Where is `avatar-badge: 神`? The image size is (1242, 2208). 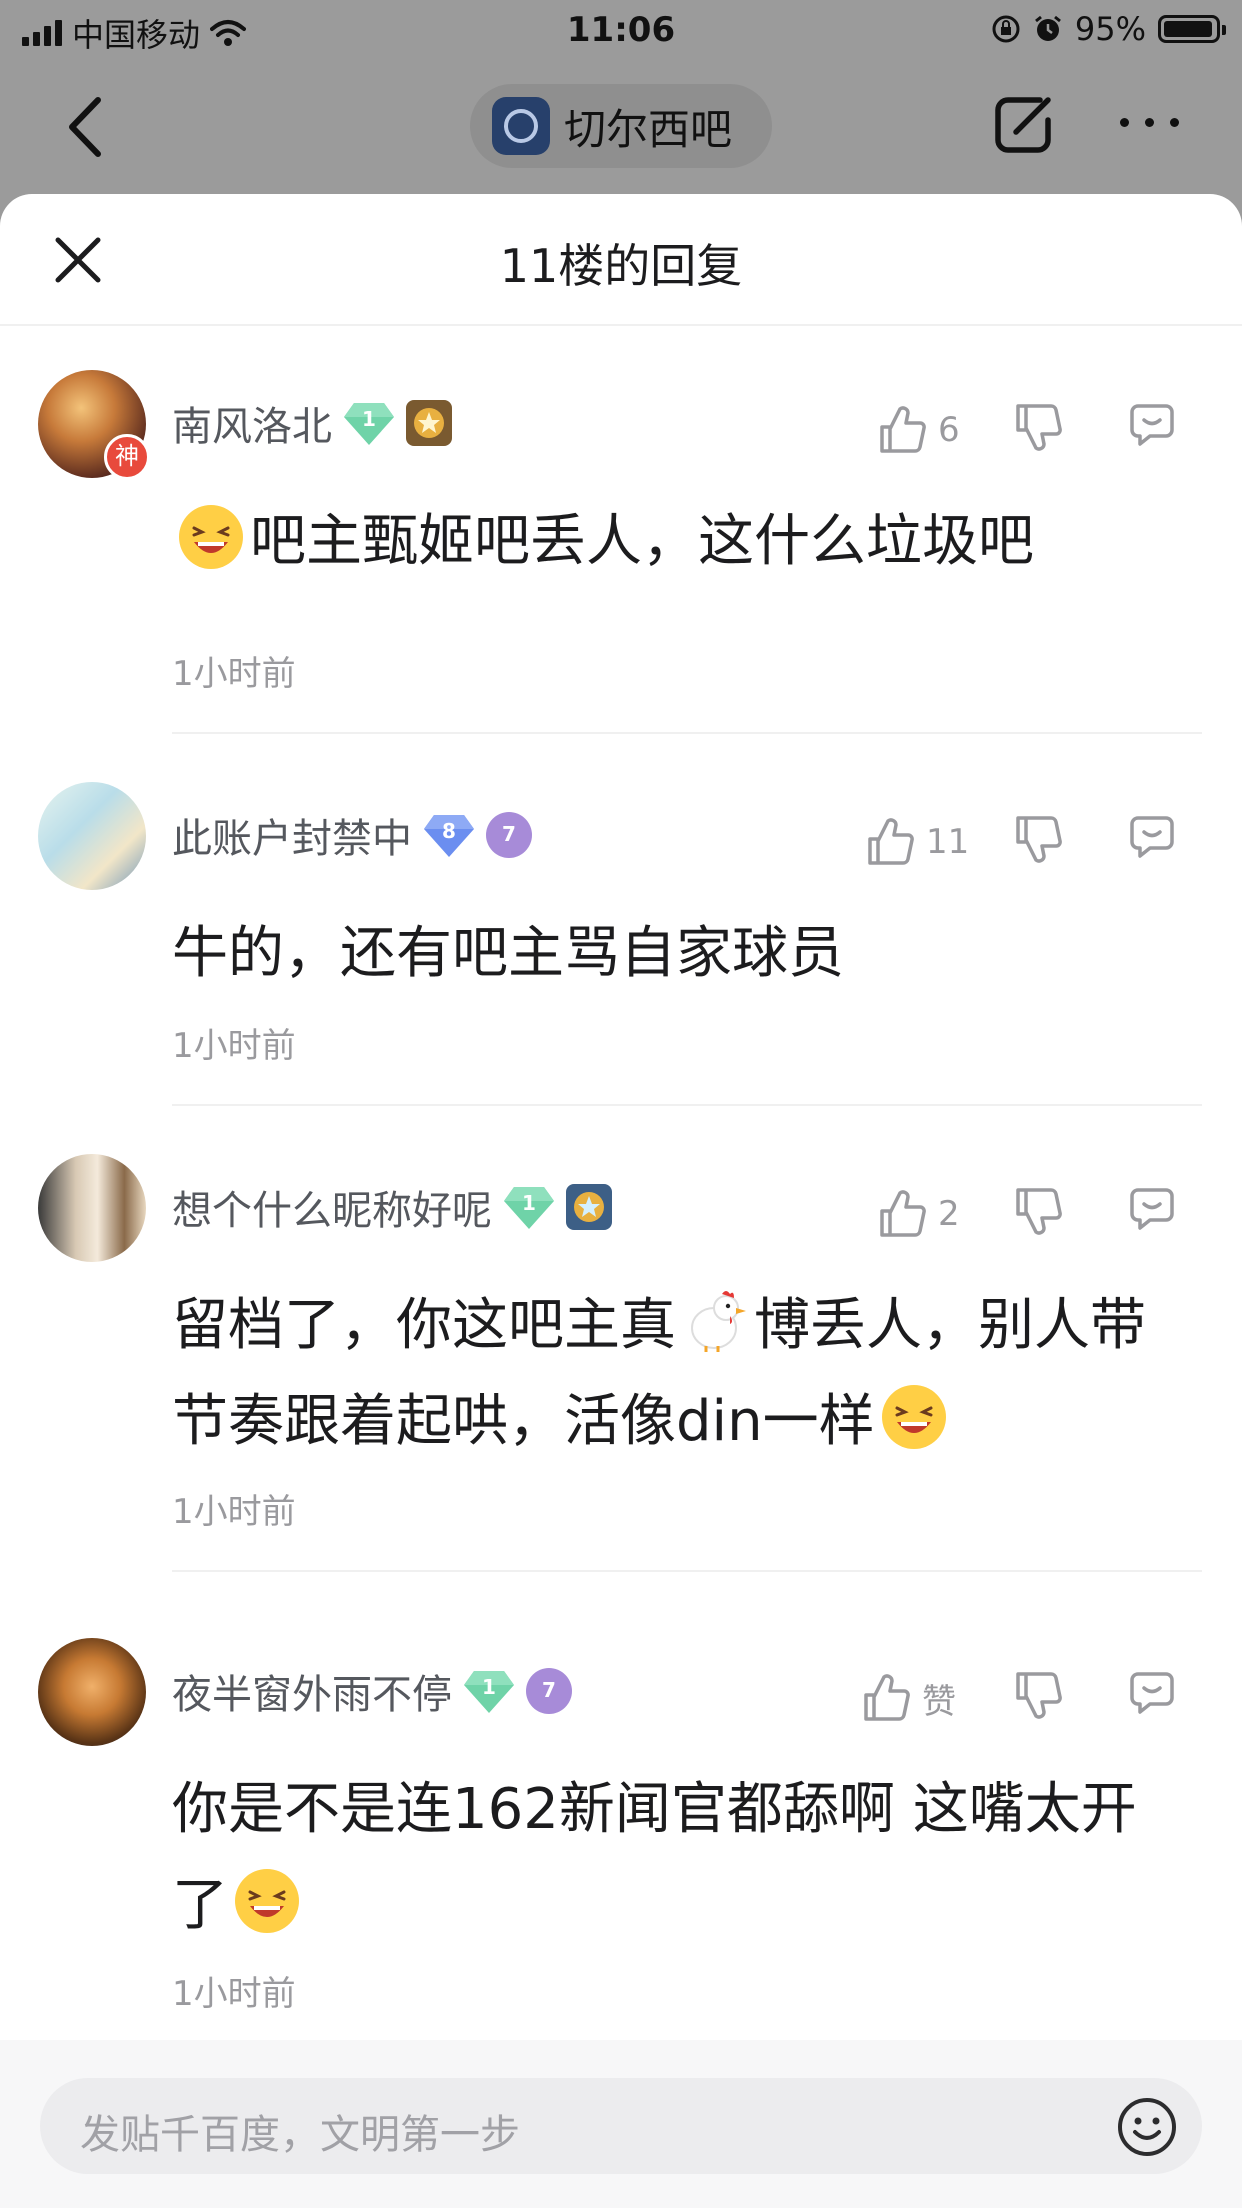
avatar-badge: 神 is located at coordinates (127, 457).